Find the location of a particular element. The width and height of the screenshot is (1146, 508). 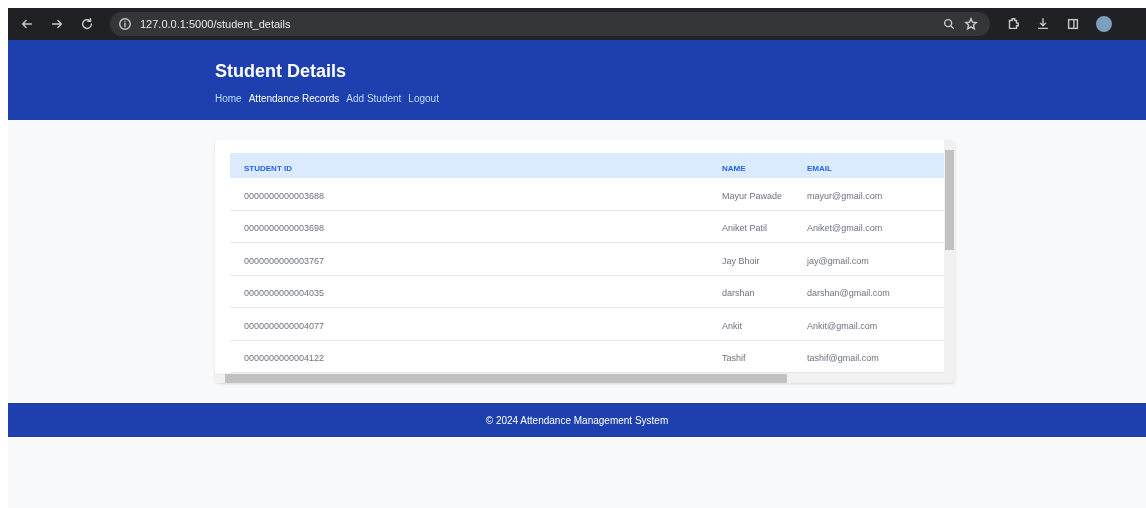

profile-avatar is located at coordinates (1104, 24).